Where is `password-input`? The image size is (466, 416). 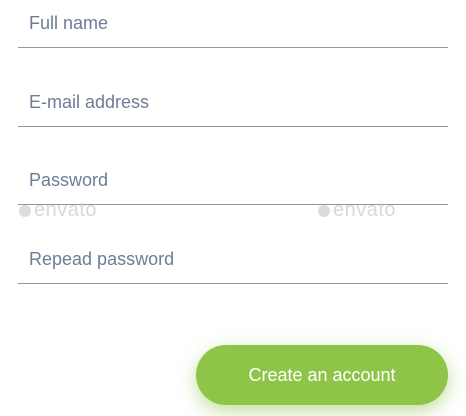
password-input is located at coordinates (233, 180).